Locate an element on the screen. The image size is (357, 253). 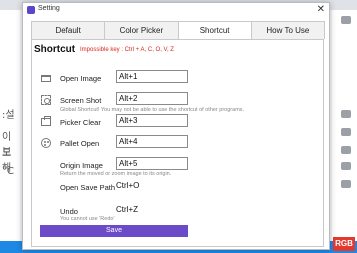
undo-shortcut: Ctrl+Z is located at coordinates (127, 209).